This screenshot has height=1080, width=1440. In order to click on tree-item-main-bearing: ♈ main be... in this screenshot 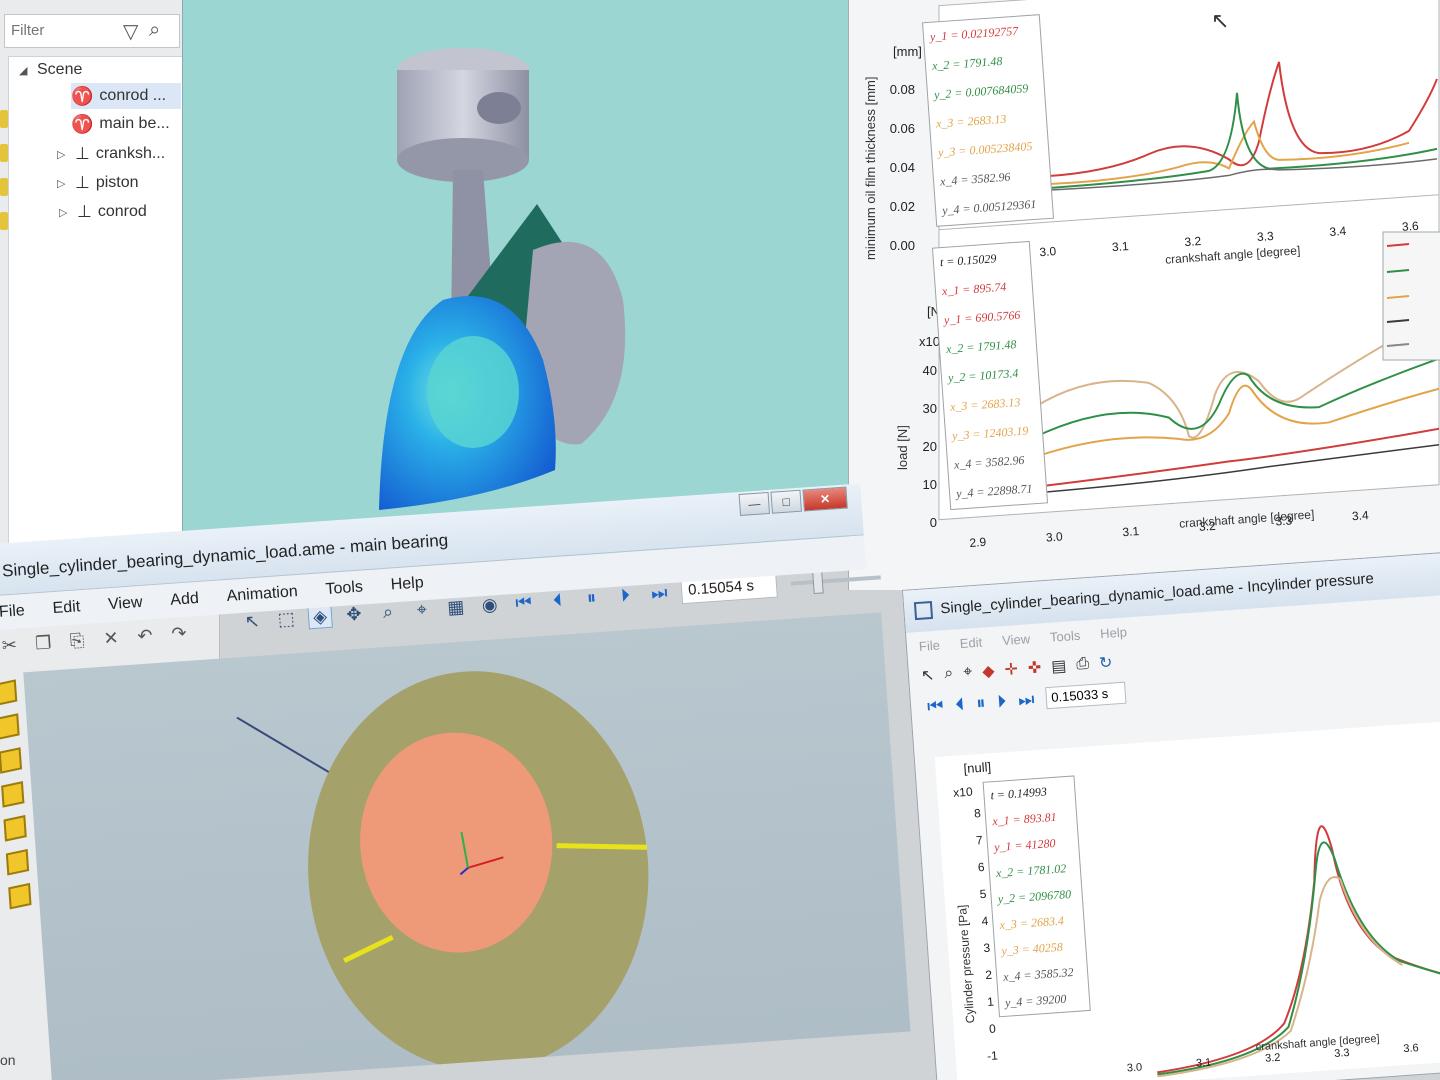, I will do `click(120, 124)`.